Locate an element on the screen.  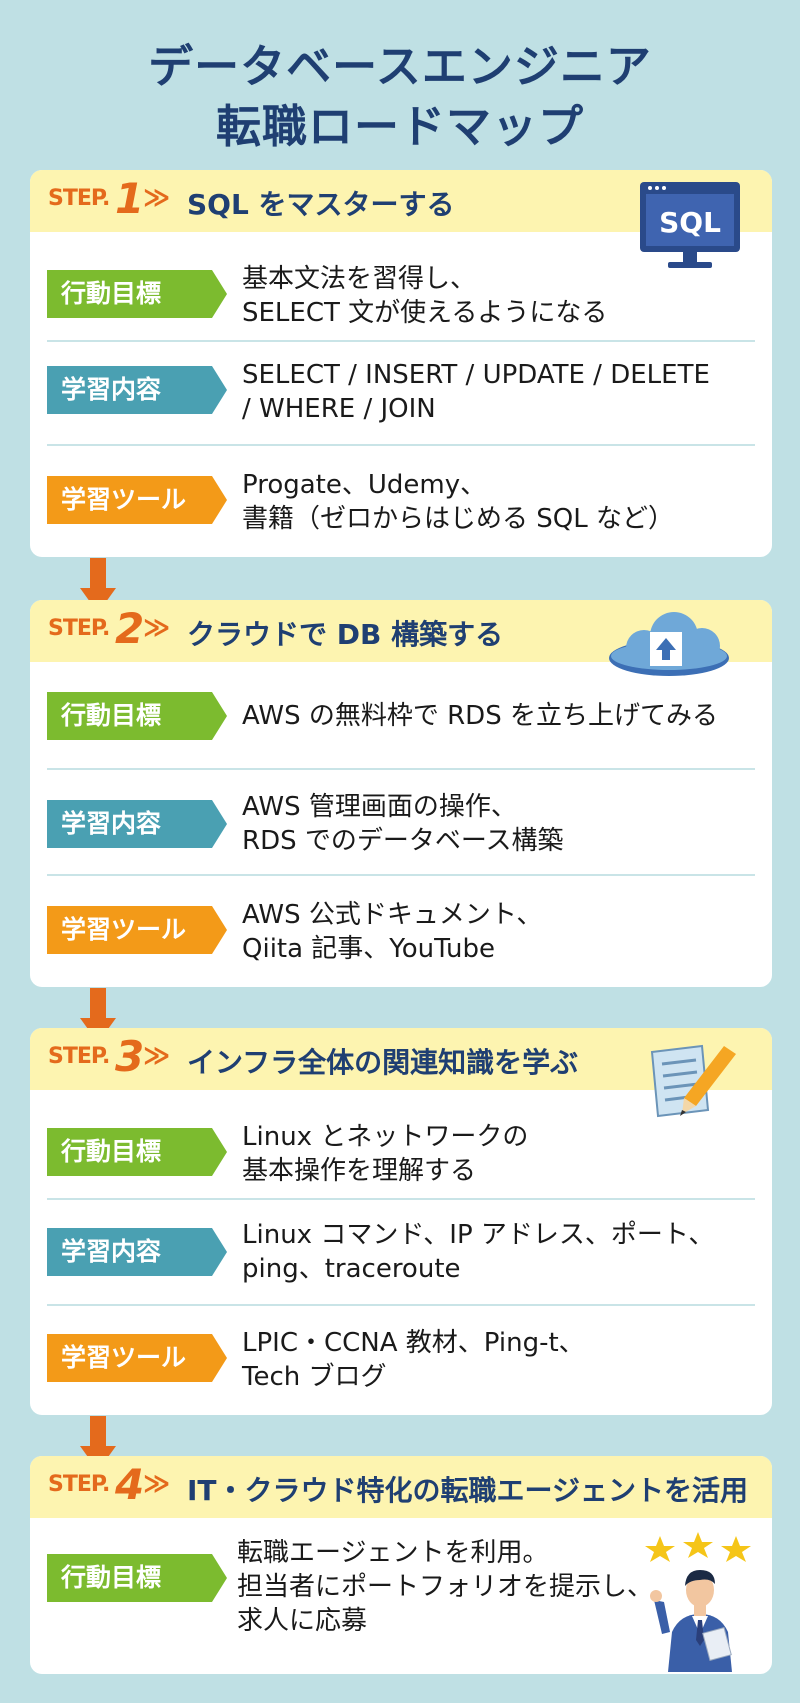
goal-text: AWS の無料枠で RDS を立ち上げてみる is located at coordinates (480, 716).